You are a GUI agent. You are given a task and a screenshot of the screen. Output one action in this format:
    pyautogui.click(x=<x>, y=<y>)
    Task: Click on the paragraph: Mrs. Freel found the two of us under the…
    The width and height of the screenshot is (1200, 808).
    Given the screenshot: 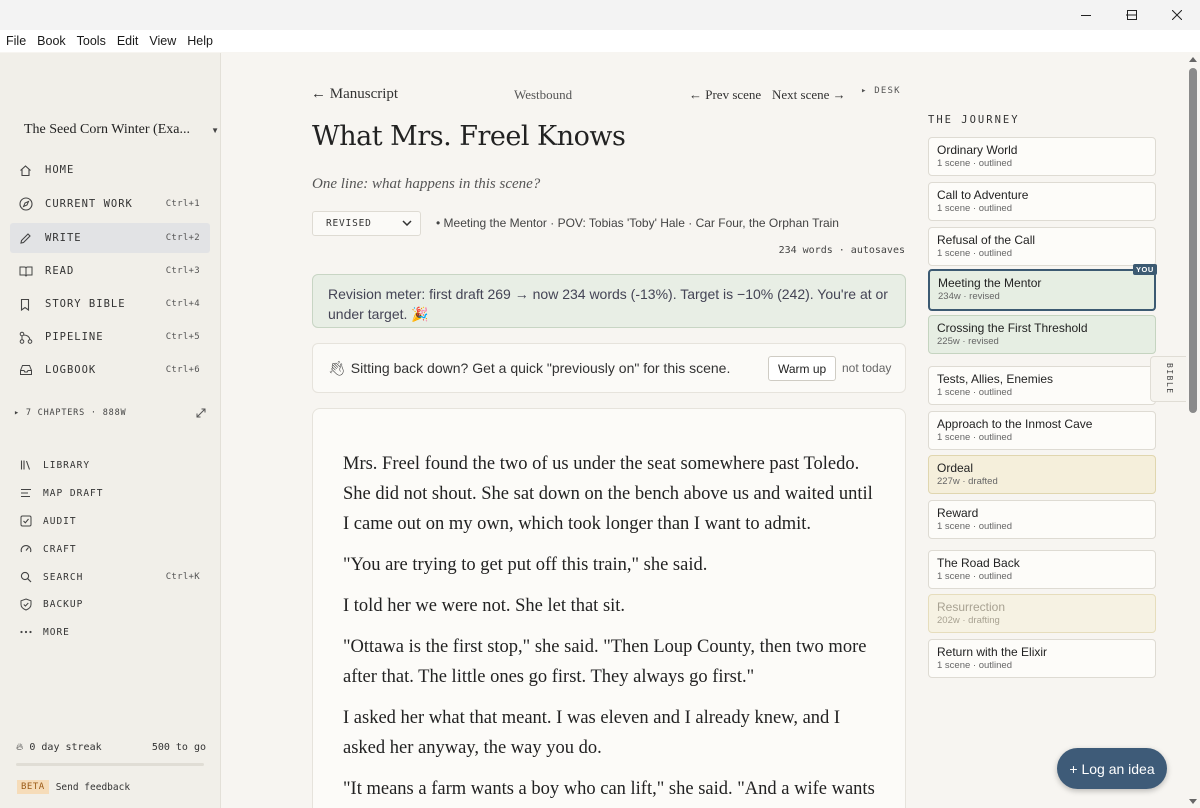 What is the action you would take?
    pyautogui.click(x=609, y=494)
    